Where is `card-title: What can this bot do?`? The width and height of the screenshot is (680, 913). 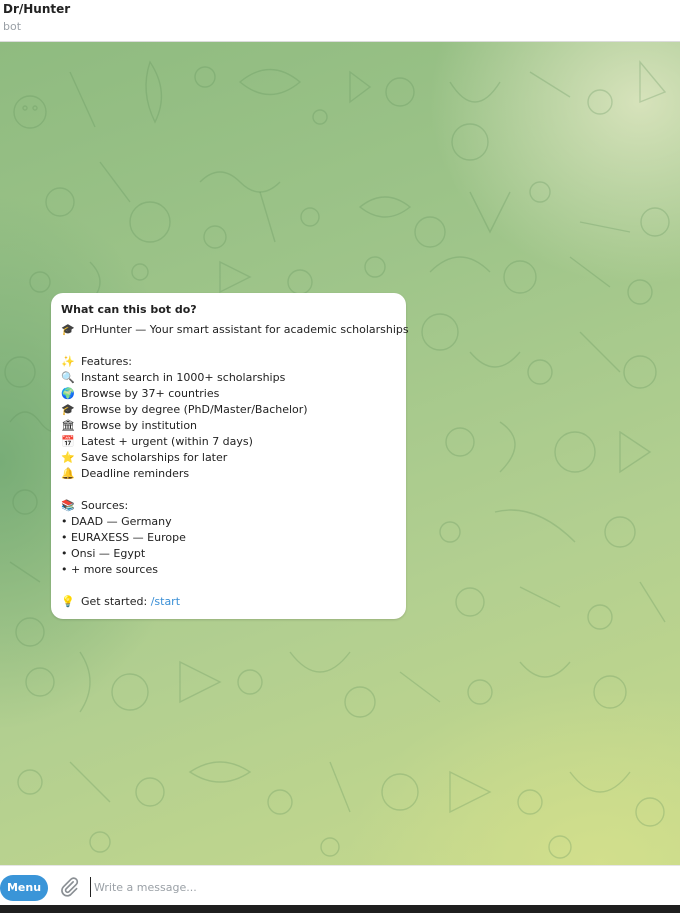
card-title: What can this bot do? is located at coordinates (129, 309).